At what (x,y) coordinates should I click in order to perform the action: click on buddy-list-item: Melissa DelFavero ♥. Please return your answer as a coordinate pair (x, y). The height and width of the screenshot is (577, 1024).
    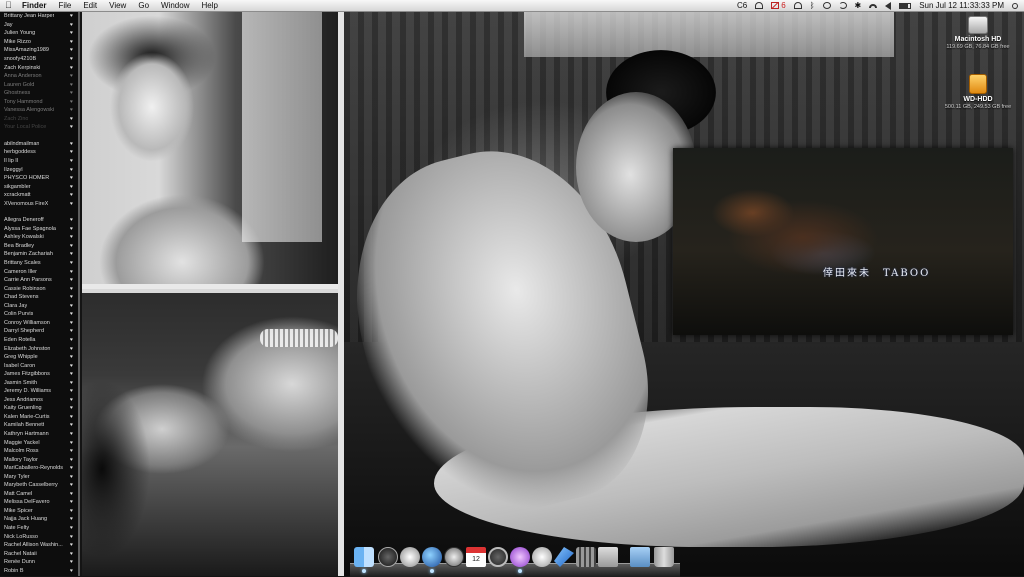
    Looking at the image, I should click on (39, 502).